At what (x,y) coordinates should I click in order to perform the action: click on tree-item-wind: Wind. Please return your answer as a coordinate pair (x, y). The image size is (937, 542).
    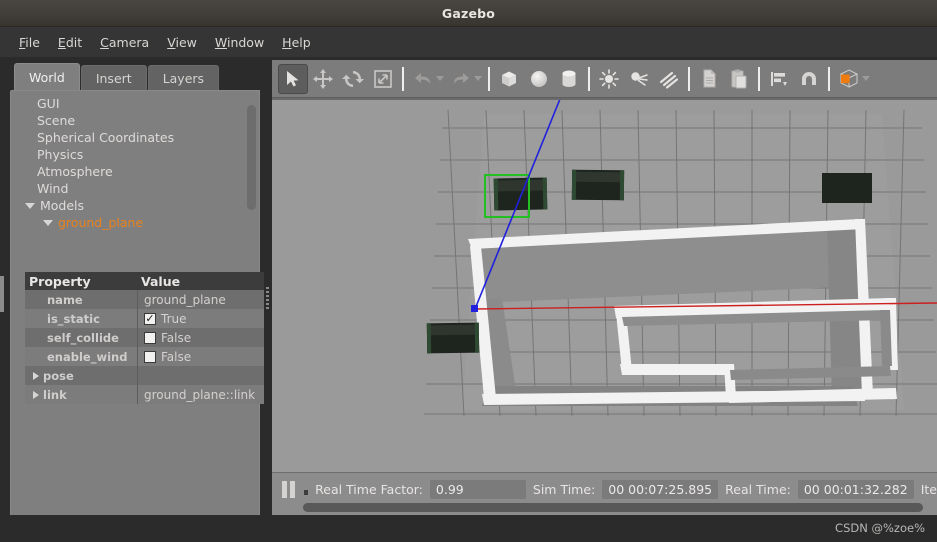
    Looking at the image, I should click on (135, 188).